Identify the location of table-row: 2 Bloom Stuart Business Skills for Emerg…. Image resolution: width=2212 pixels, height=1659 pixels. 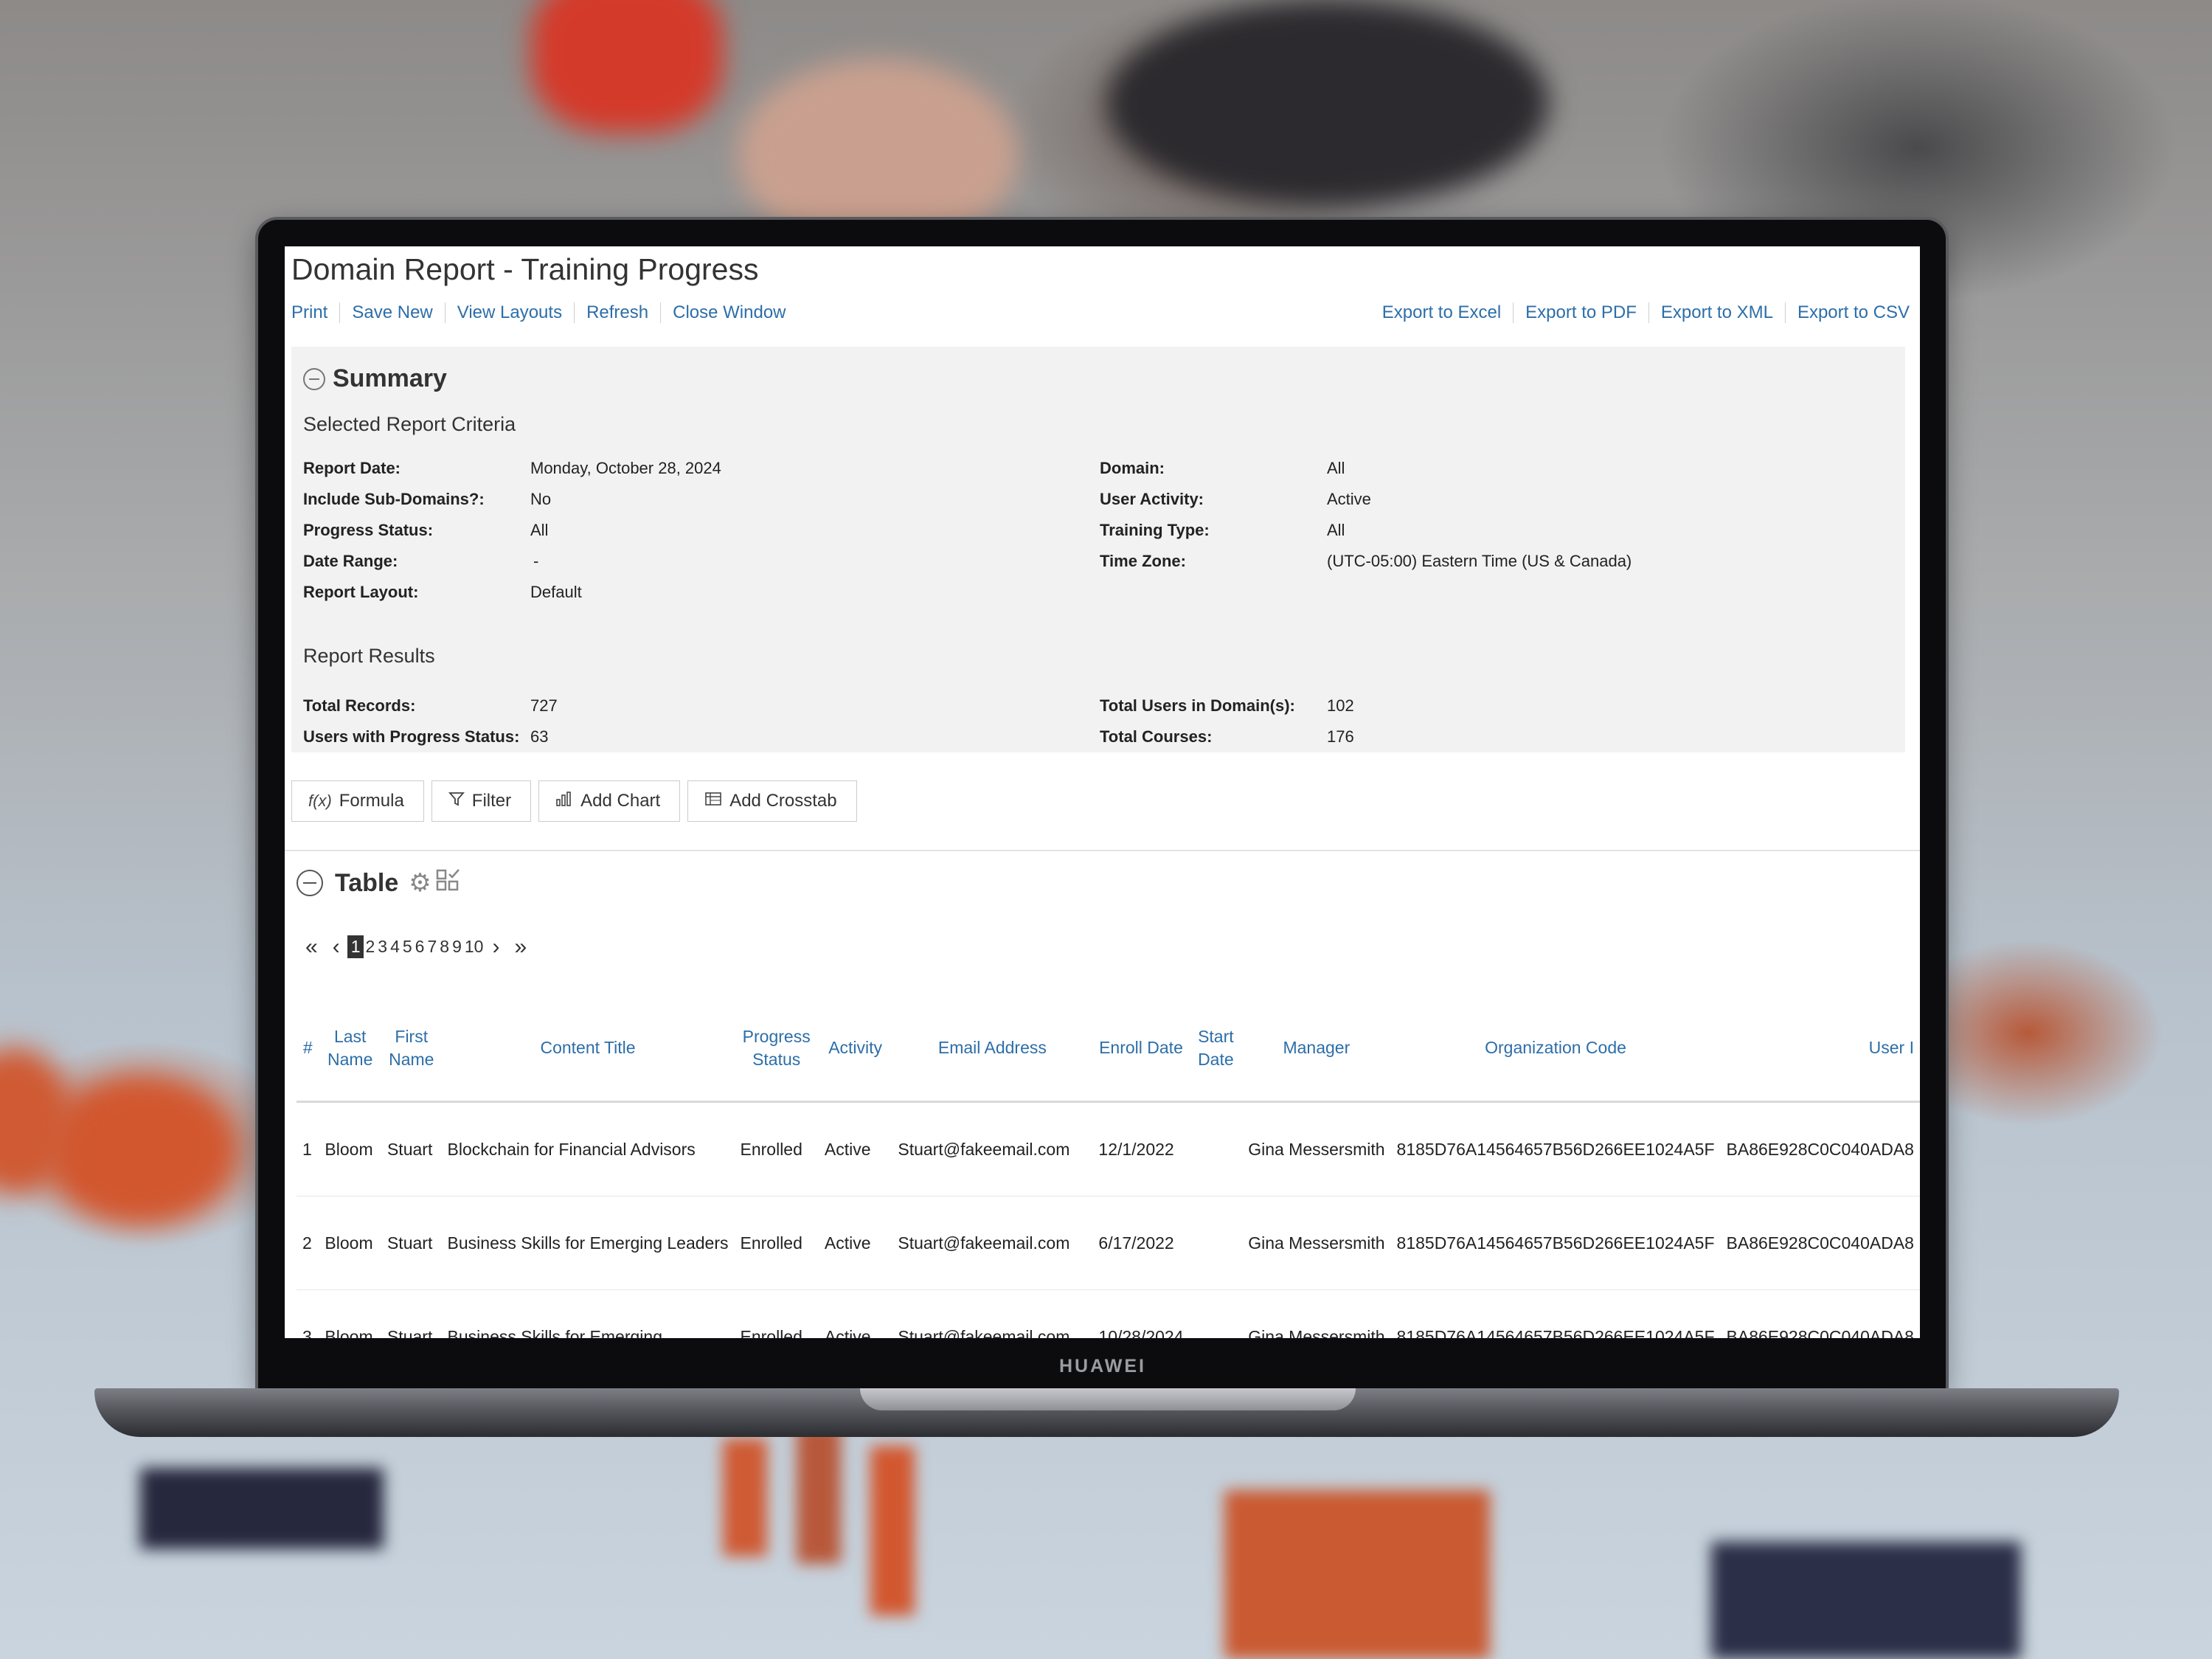
(1109, 1243).